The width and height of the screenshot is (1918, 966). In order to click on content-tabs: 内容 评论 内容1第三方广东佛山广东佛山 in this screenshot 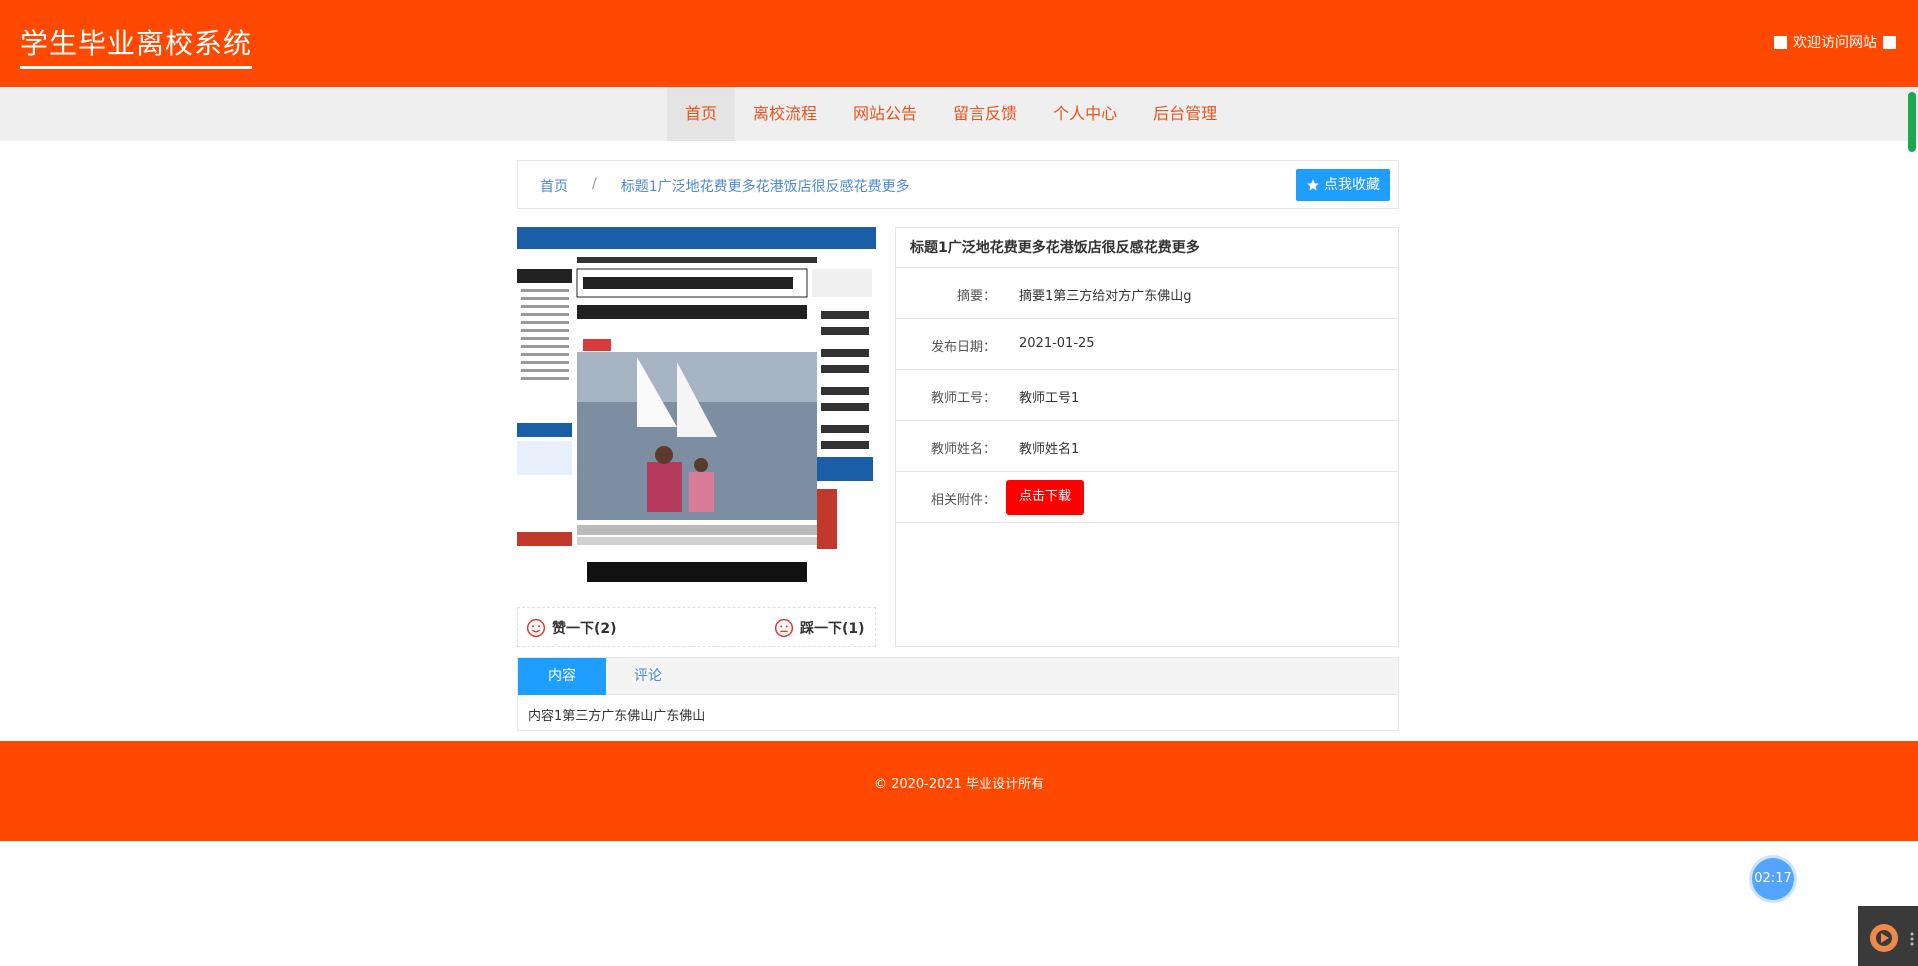, I will do `click(958, 694)`.